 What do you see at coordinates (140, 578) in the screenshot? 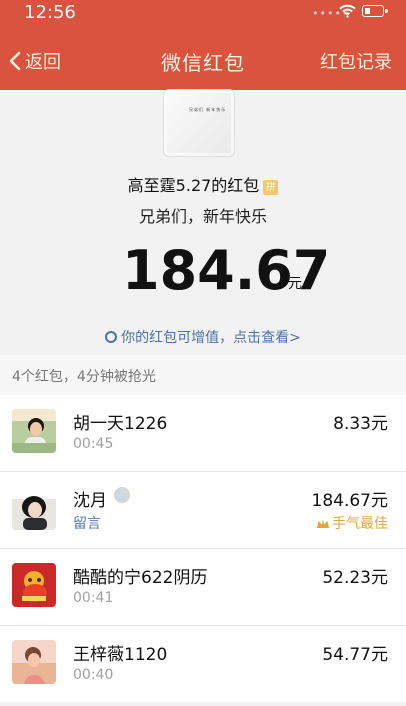
I see `recipient-name: 酷酷的宁622阴历` at bounding box center [140, 578].